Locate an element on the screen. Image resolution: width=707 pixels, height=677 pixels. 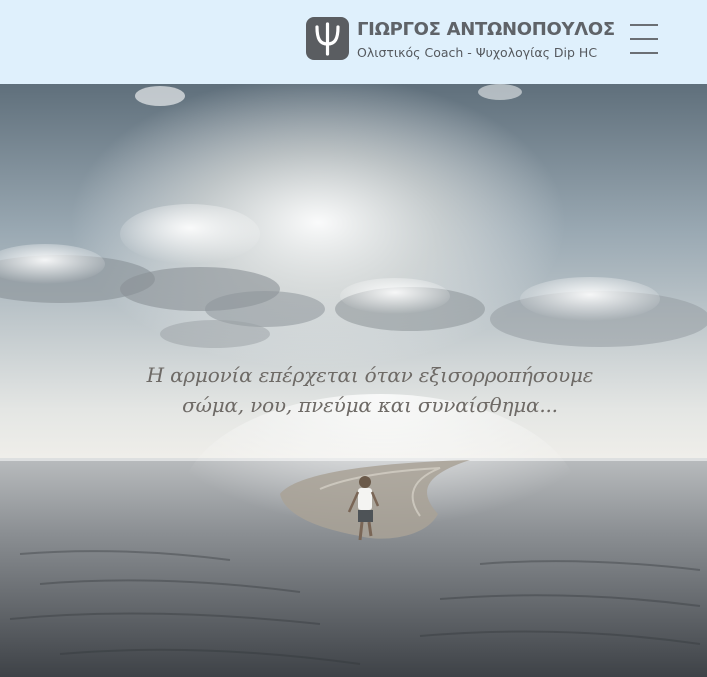
brand-name: ΓΙΩΡΓΟΣ ΑΝΤΩΝΟΠΟΥΛΟΣ is located at coordinates (486, 29).